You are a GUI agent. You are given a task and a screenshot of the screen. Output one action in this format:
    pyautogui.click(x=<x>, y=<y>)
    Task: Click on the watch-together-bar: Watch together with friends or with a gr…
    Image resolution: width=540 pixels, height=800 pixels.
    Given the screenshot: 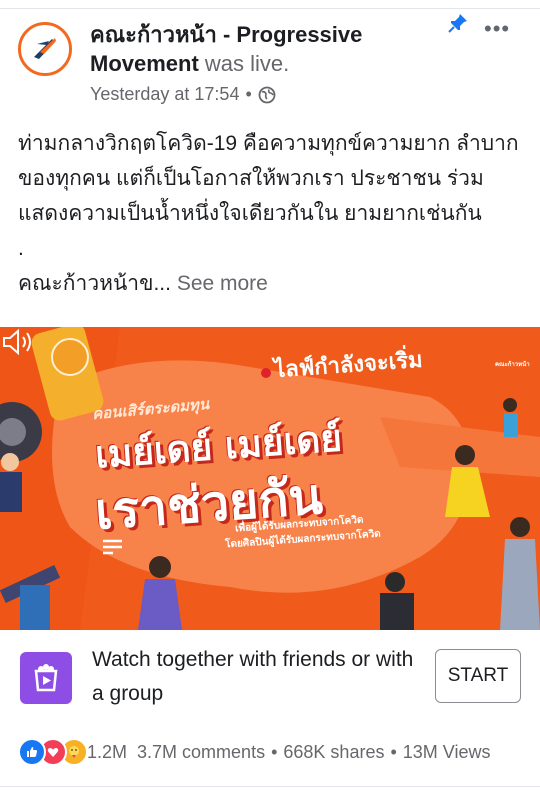 What is the action you would take?
    pyautogui.click(x=270, y=676)
    